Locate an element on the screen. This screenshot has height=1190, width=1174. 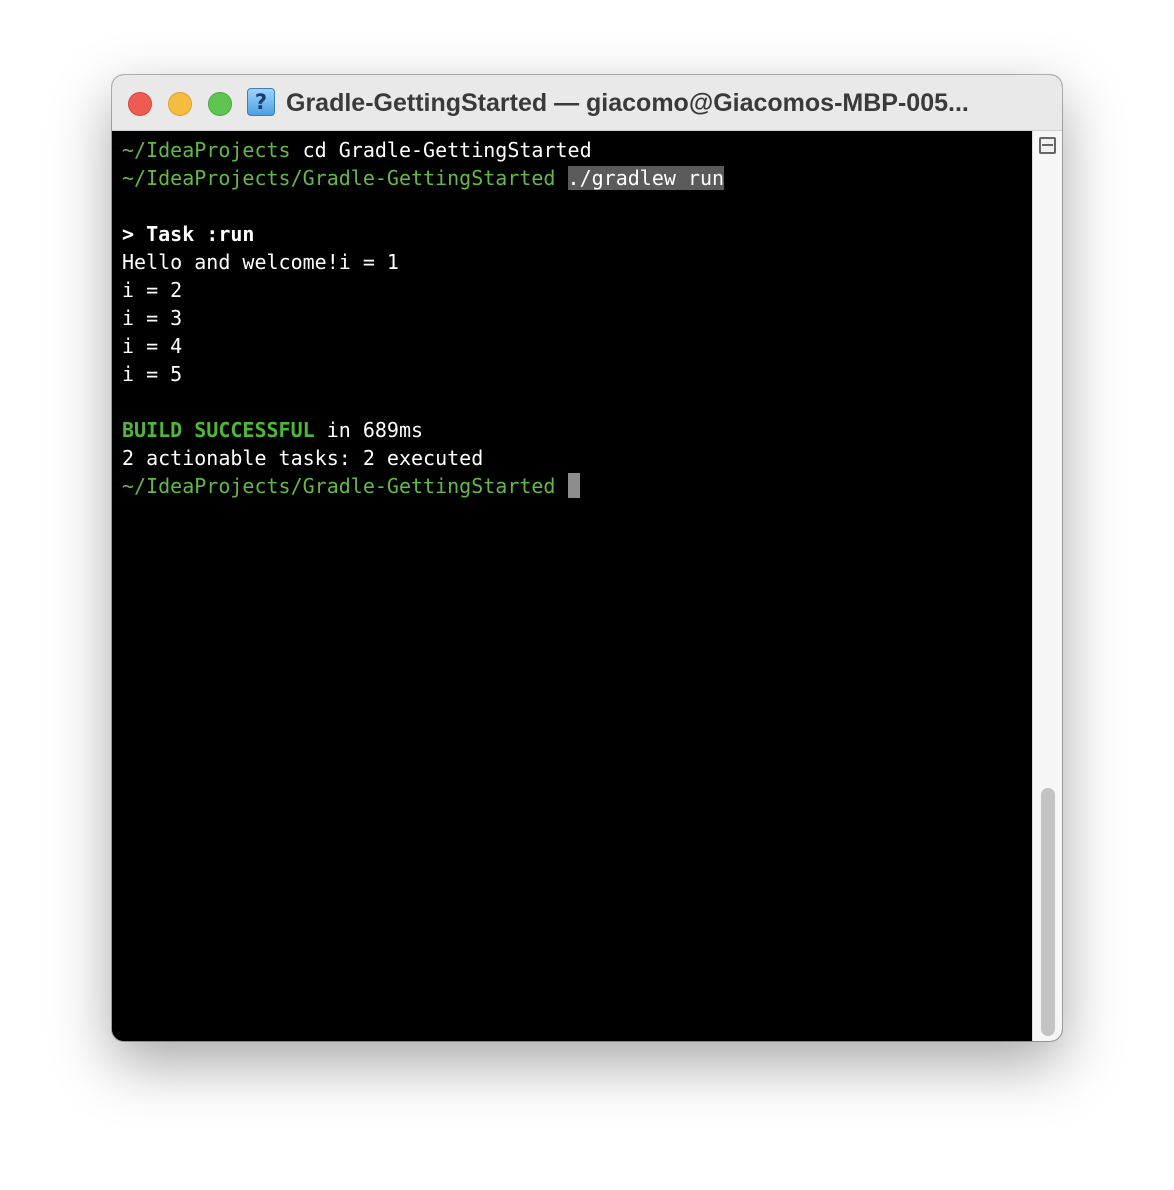
output-line: i = 4 is located at coordinates (152, 346).